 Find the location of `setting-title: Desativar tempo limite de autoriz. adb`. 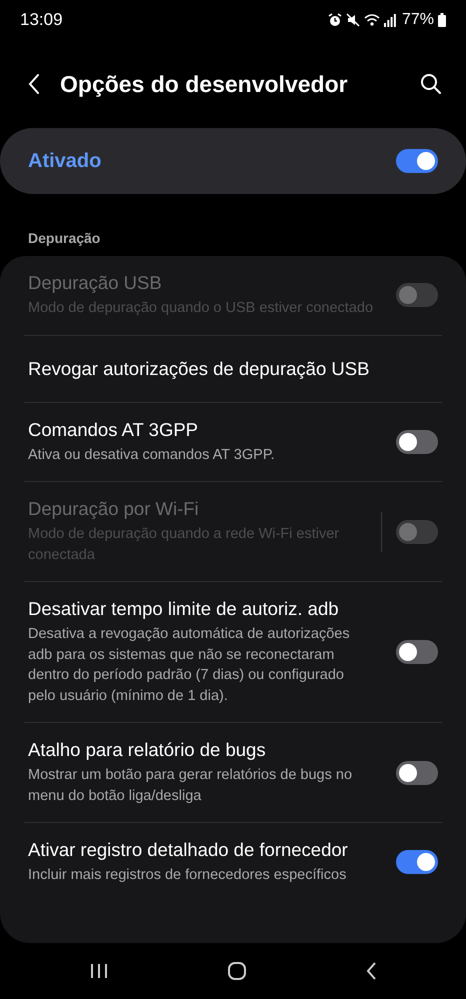

setting-title: Desativar tempo limite de autoriz. adb is located at coordinates (200, 609).